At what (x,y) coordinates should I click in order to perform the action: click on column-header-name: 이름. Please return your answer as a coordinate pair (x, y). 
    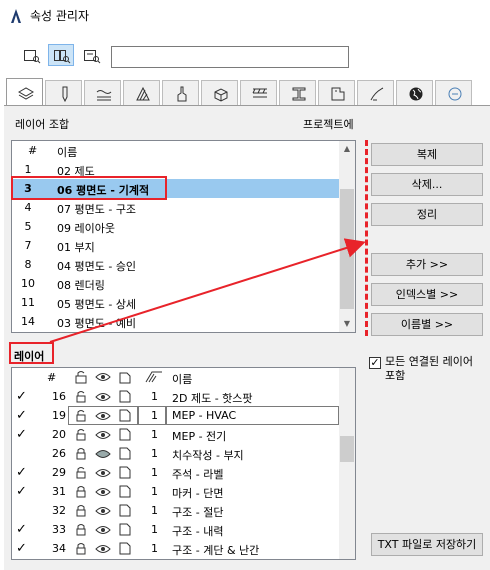
    Looking at the image, I should click on (182, 379).